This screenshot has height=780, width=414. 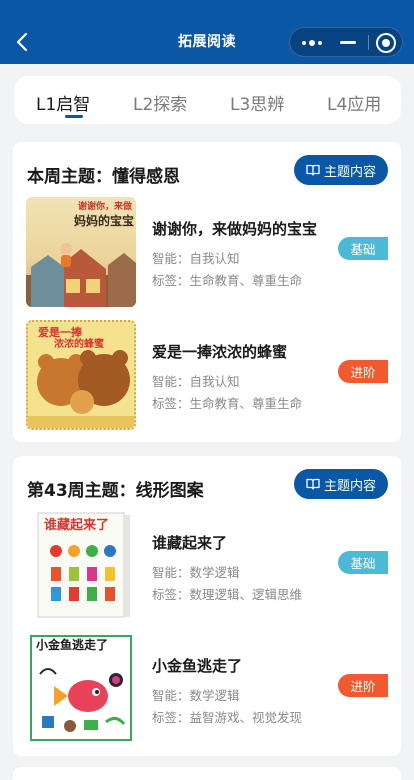 I want to click on next-section-card-edge, so click(x=207, y=773).